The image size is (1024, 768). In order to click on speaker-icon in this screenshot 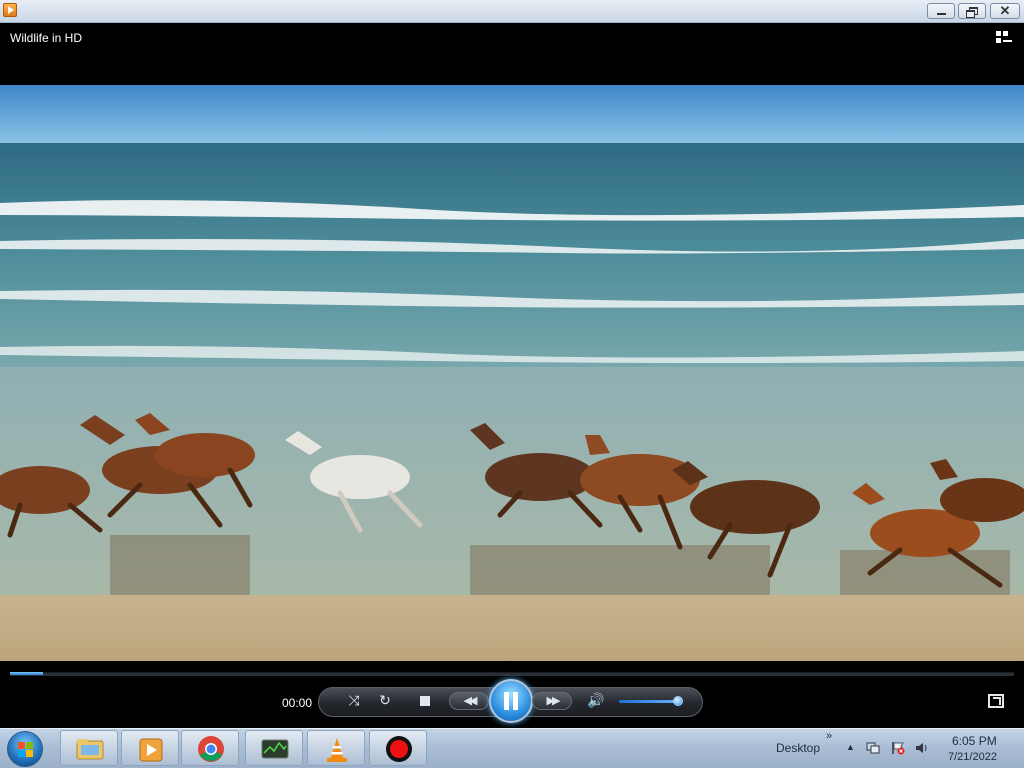, I will do `click(922, 748)`.